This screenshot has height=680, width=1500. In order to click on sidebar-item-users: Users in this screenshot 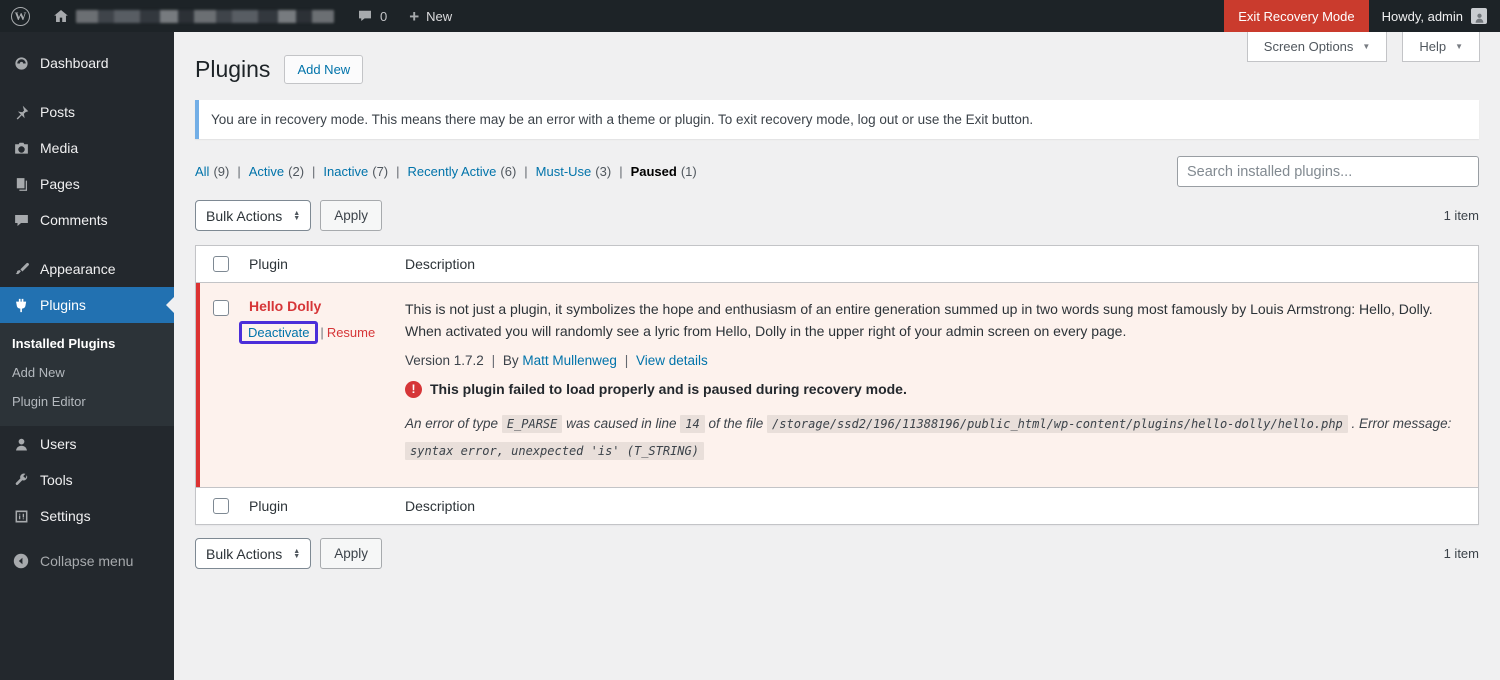, I will do `click(87, 444)`.